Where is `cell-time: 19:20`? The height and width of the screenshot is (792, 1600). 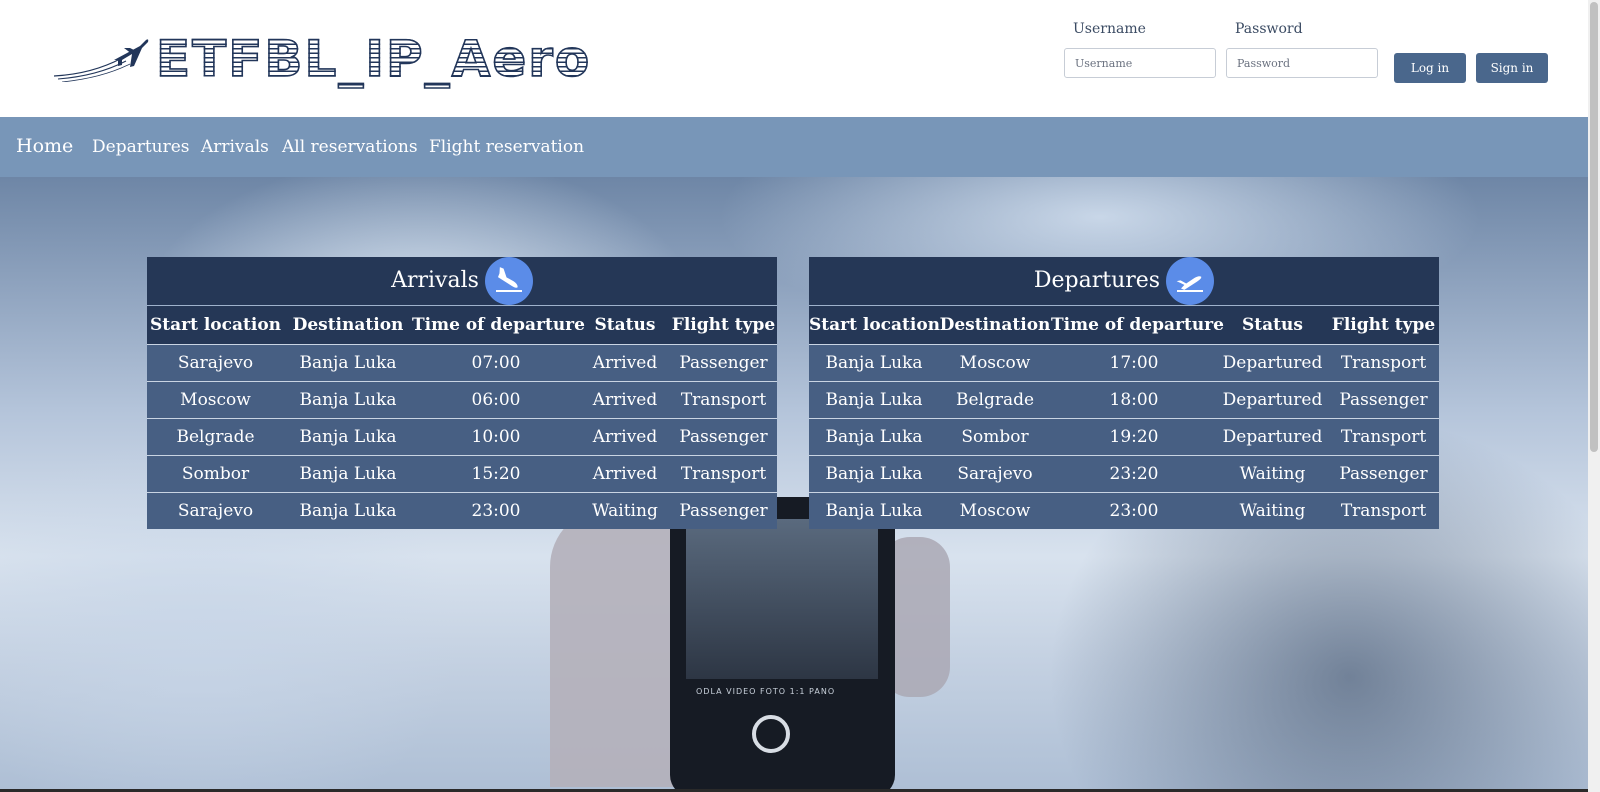 cell-time: 19:20 is located at coordinates (1134, 437).